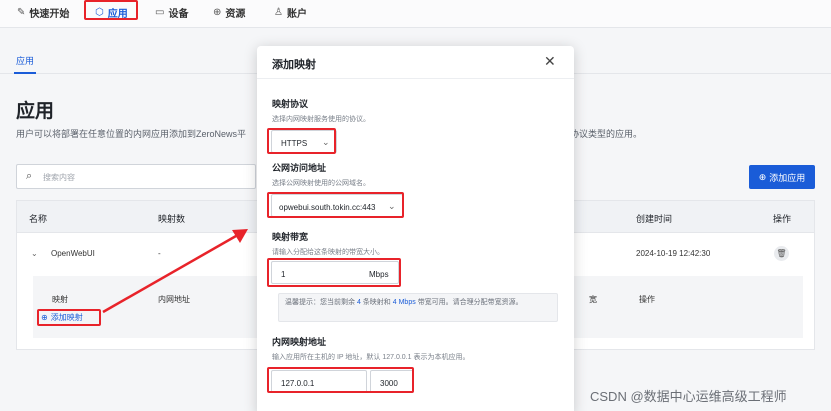 The height and width of the screenshot is (411, 831). Describe the element at coordinates (358, 302) in the screenshot. I see `notice-remaining: 4` at that location.